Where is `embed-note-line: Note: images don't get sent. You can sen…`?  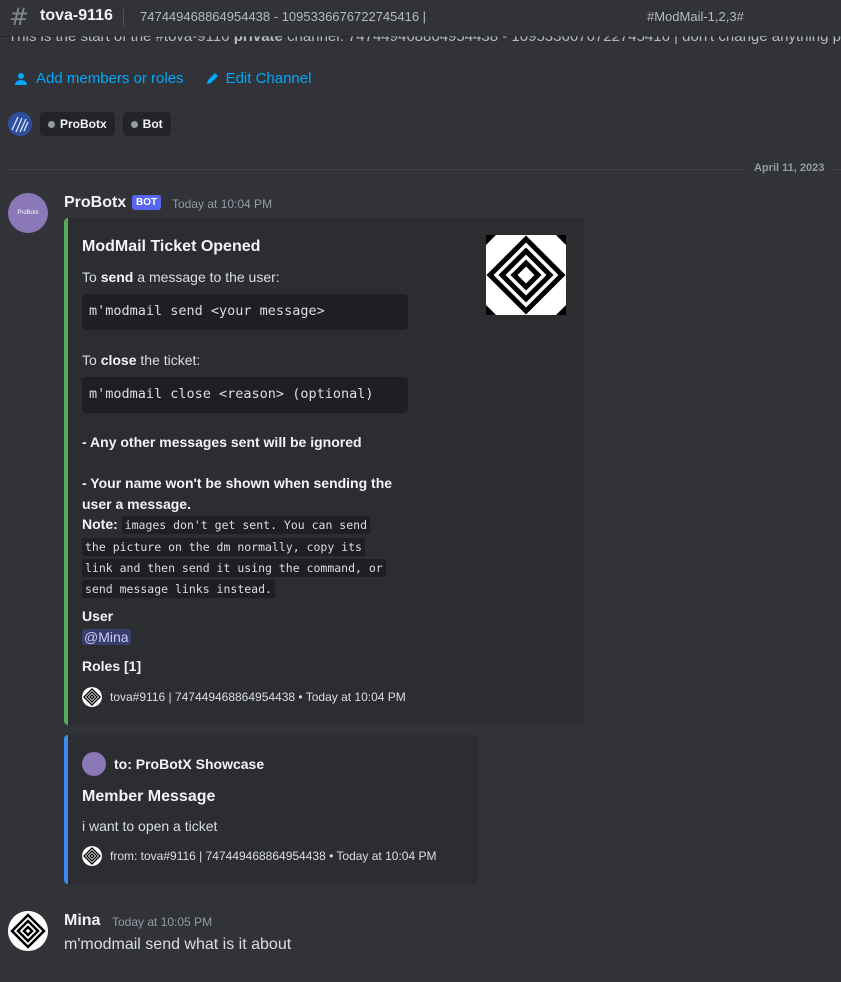 embed-note-line: Note: images don't get sent. You can sen… is located at coordinates (226, 525).